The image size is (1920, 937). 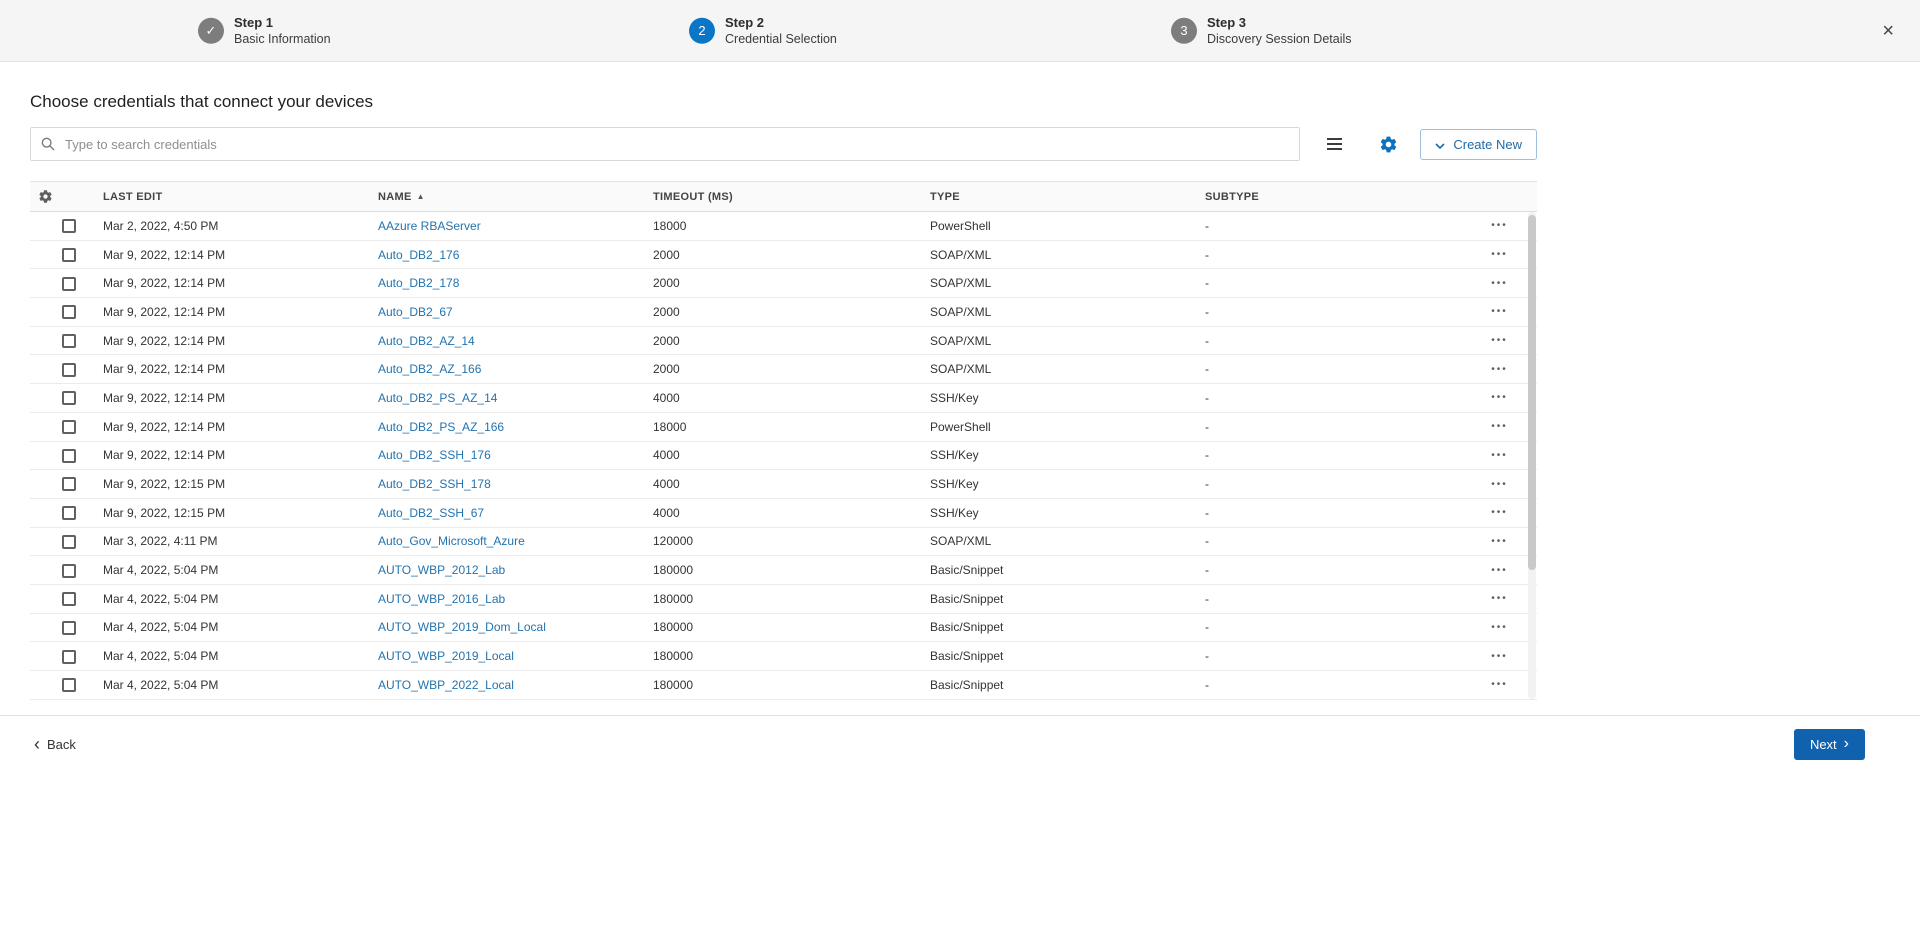 I want to click on back-label: Back, so click(x=61, y=744).